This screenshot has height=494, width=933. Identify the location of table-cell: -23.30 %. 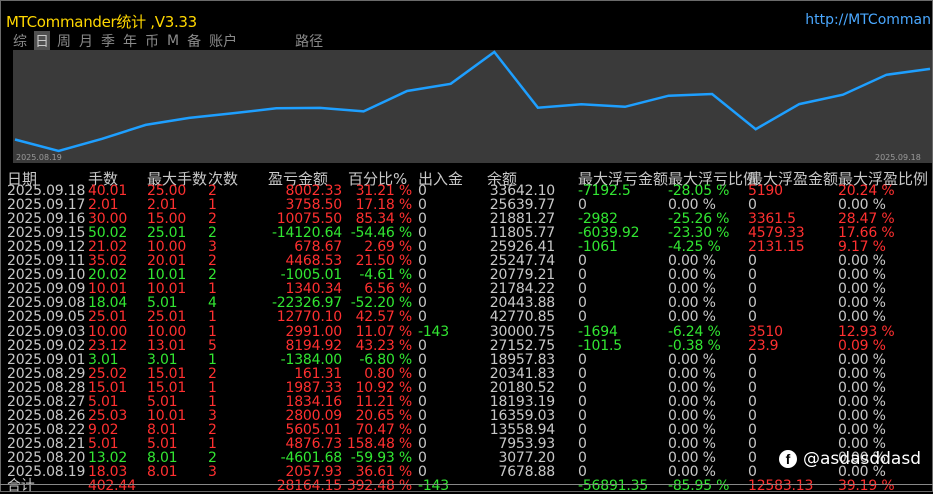
(698, 233).